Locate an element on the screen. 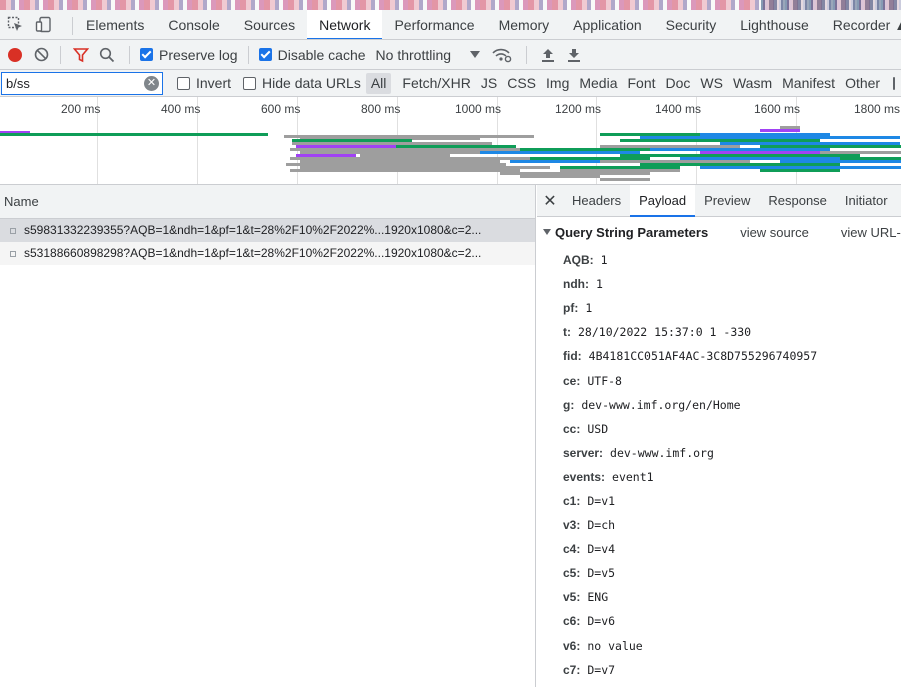 This screenshot has width=901, height=687. disable-cache-toggle: Disable cache is located at coordinates (312, 55).